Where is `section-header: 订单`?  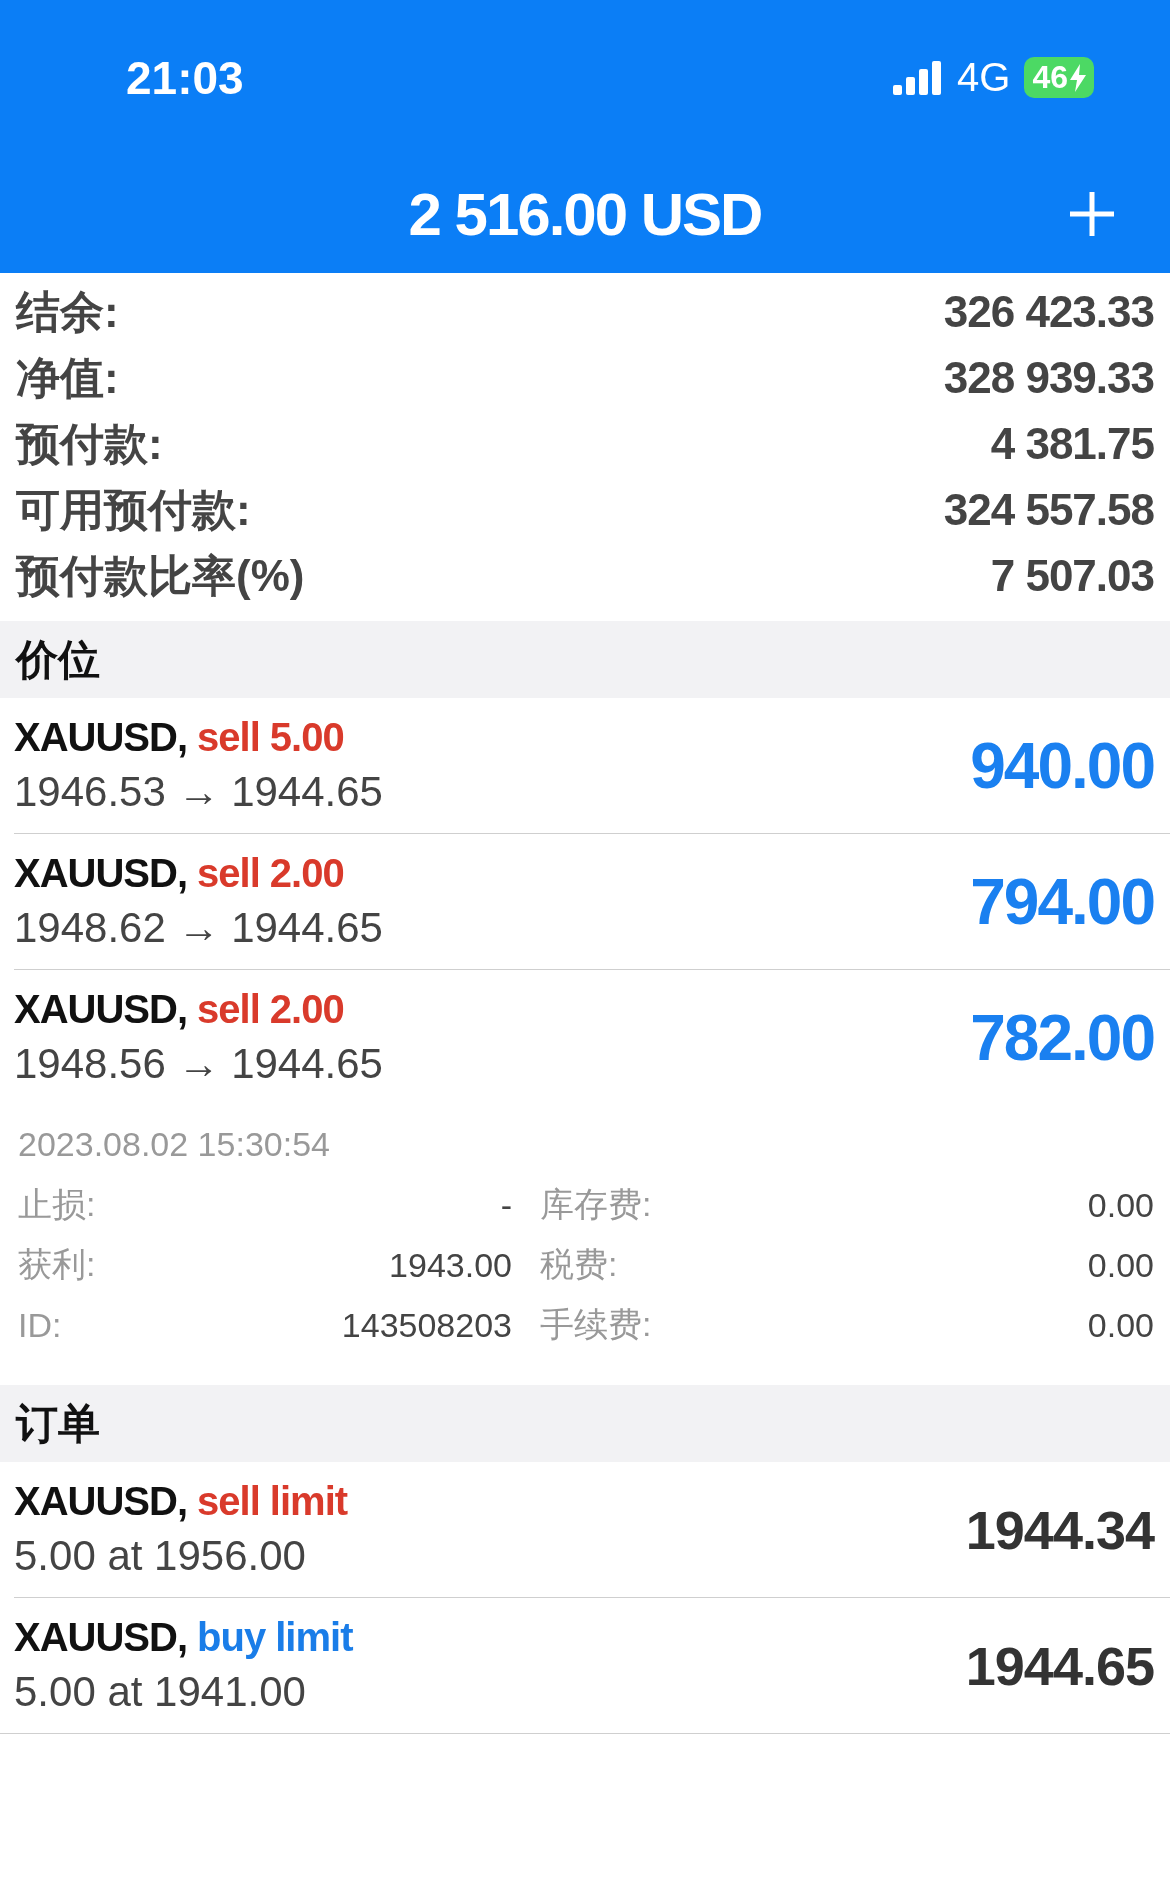 section-header: 订单 is located at coordinates (585, 1423).